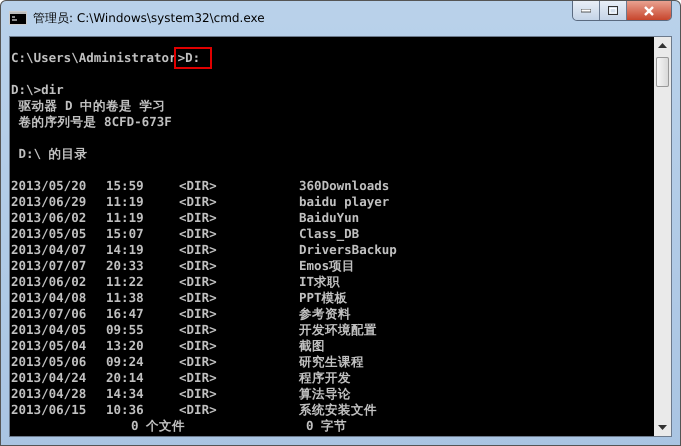  Describe the element at coordinates (319, 282) in the screenshot. I see `directory-name: IT求职` at that location.